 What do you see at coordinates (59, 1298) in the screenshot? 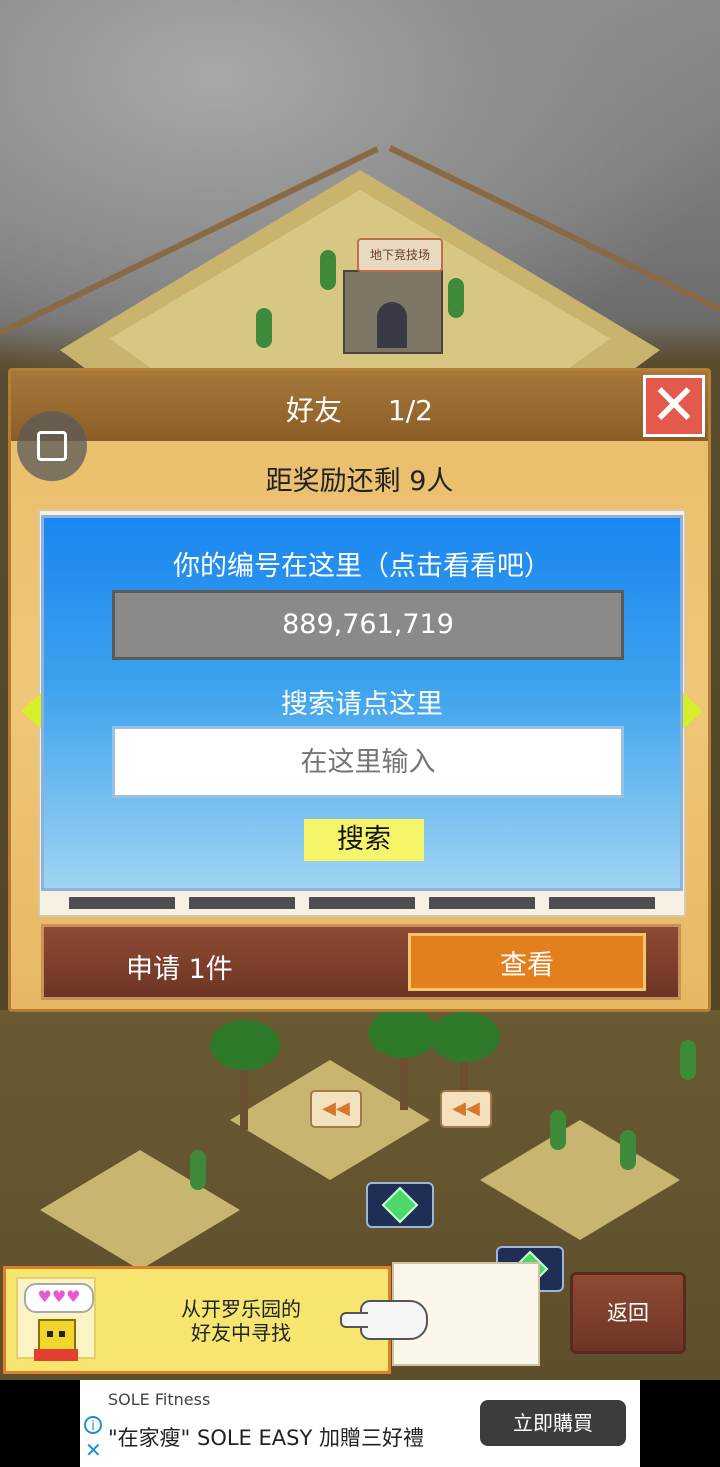
I see `hearts-bubble: ♥♥♥` at bounding box center [59, 1298].